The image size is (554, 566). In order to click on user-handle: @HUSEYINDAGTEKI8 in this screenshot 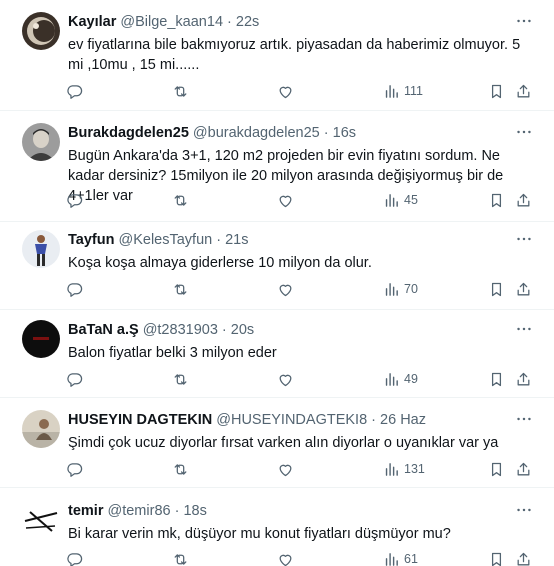, I will do `click(291, 420)`.